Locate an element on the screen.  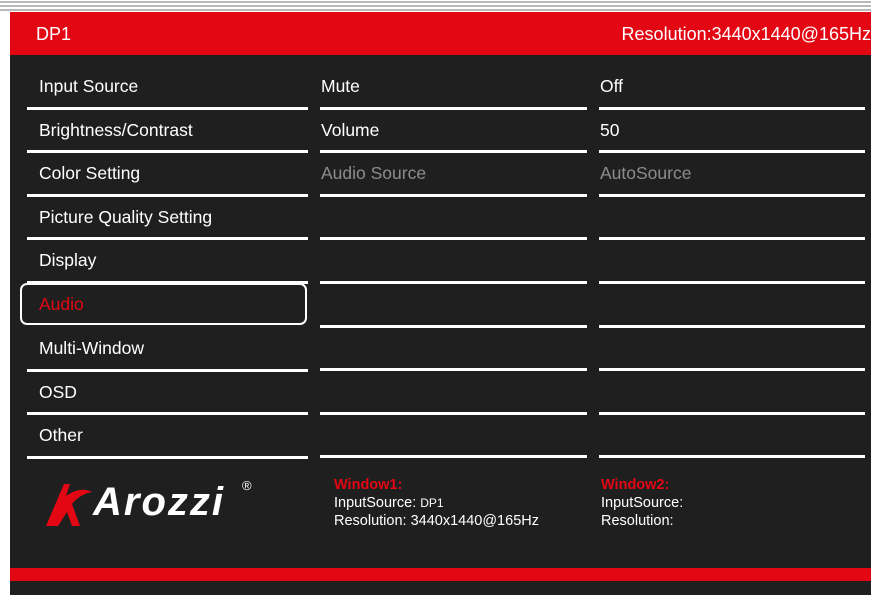
registered-mark: ® is located at coordinates (247, 485).